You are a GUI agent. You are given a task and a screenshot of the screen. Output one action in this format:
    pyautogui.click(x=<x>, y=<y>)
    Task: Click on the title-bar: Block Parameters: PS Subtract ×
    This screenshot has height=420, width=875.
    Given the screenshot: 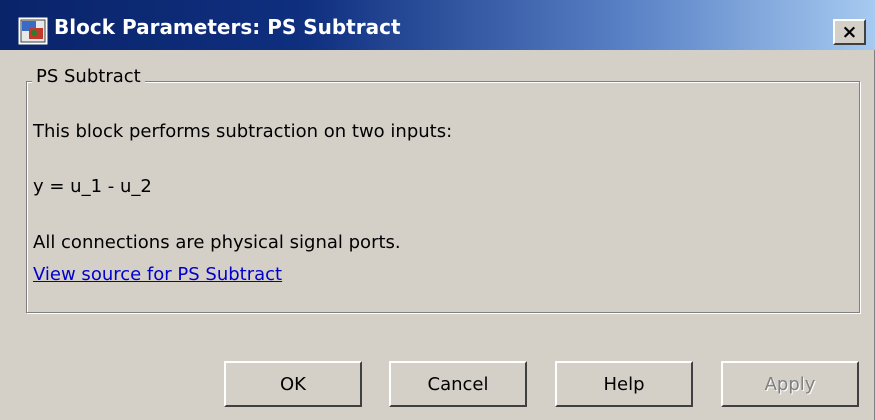 What is the action you would take?
    pyautogui.click(x=437, y=25)
    